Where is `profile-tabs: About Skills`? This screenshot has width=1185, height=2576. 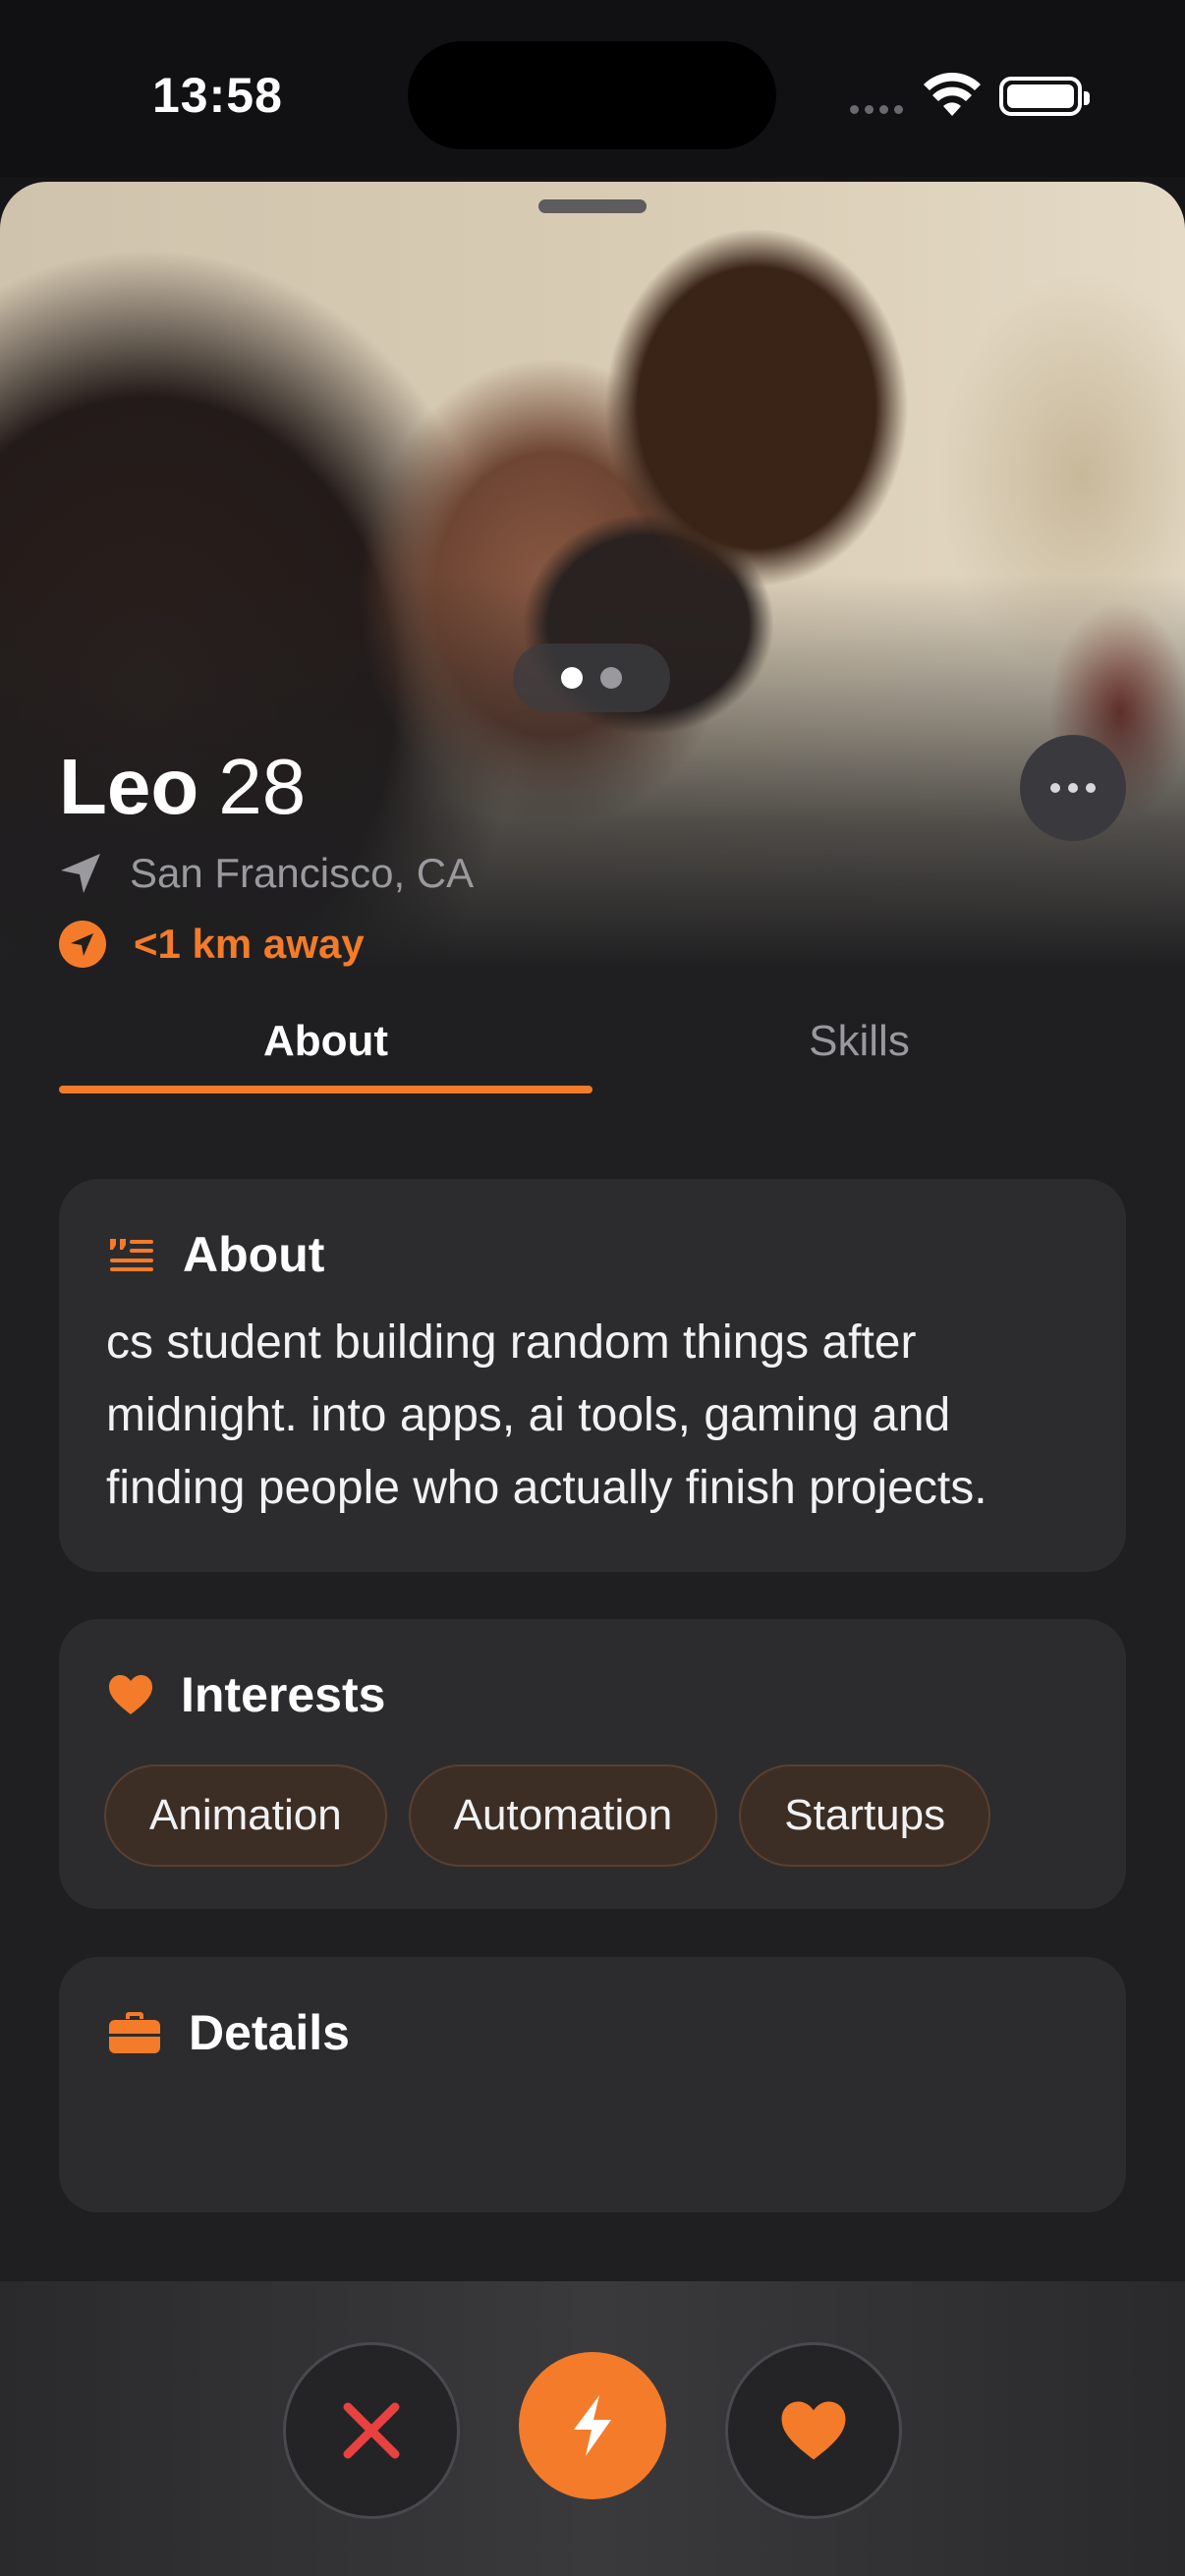 profile-tabs: About Skills is located at coordinates (592, 1056).